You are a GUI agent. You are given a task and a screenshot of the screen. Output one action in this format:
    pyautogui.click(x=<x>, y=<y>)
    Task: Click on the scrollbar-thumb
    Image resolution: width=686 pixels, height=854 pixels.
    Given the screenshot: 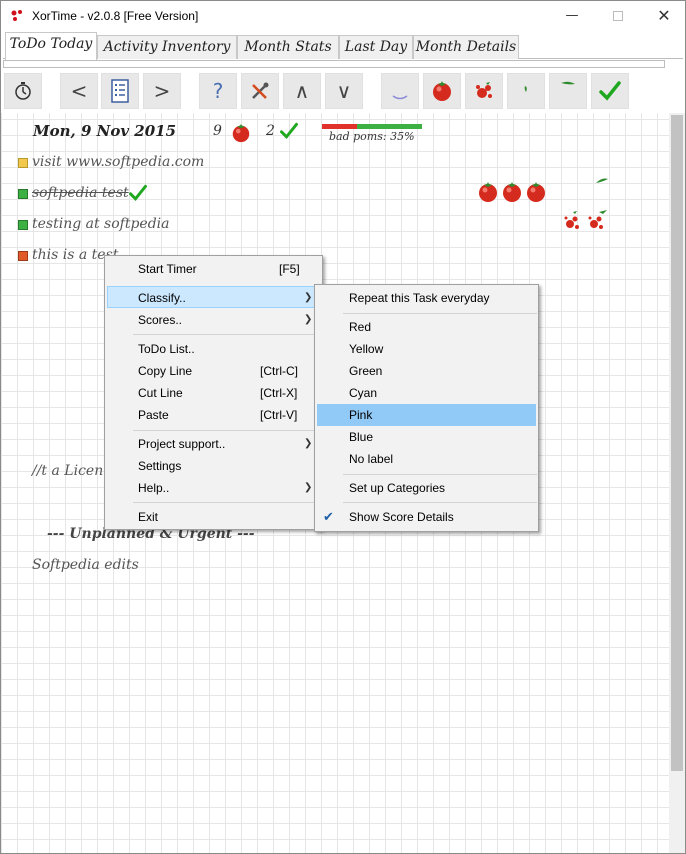 What is the action you would take?
    pyautogui.click(x=677, y=443)
    